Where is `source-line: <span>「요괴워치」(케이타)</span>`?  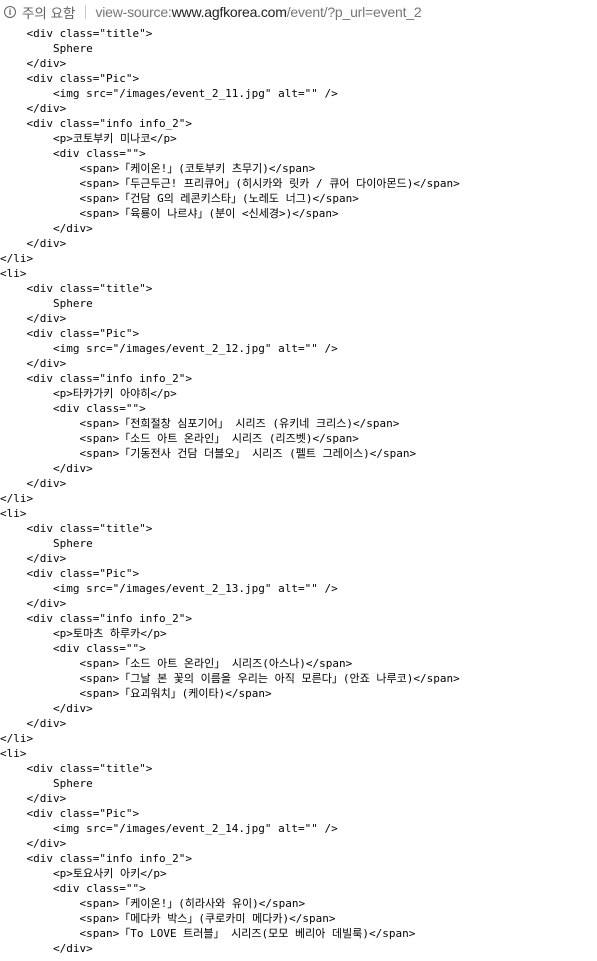 source-line: <span>「요괴워치」(케이타)</span> is located at coordinates (136, 693).